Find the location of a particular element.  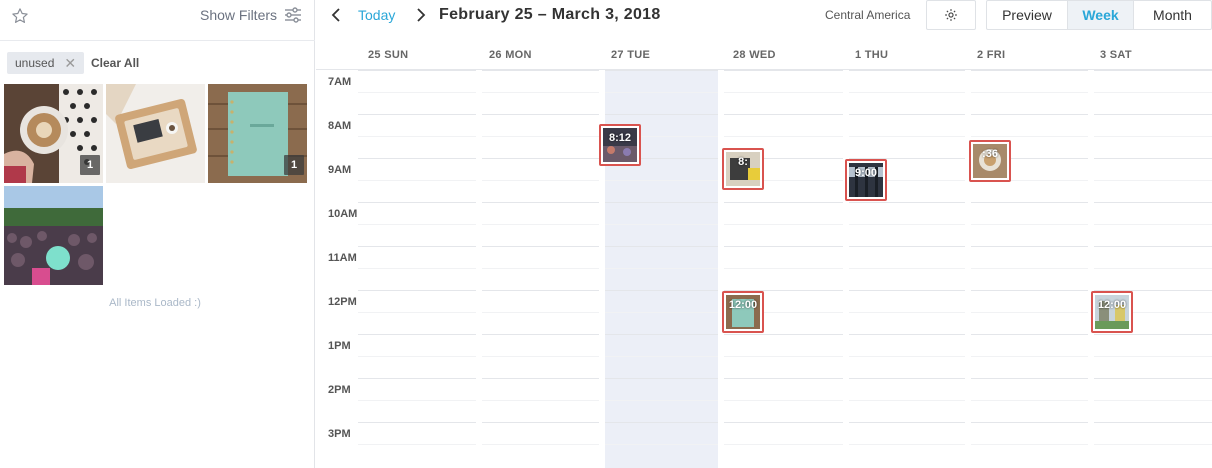

sliders-icon is located at coordinates (293, 15).